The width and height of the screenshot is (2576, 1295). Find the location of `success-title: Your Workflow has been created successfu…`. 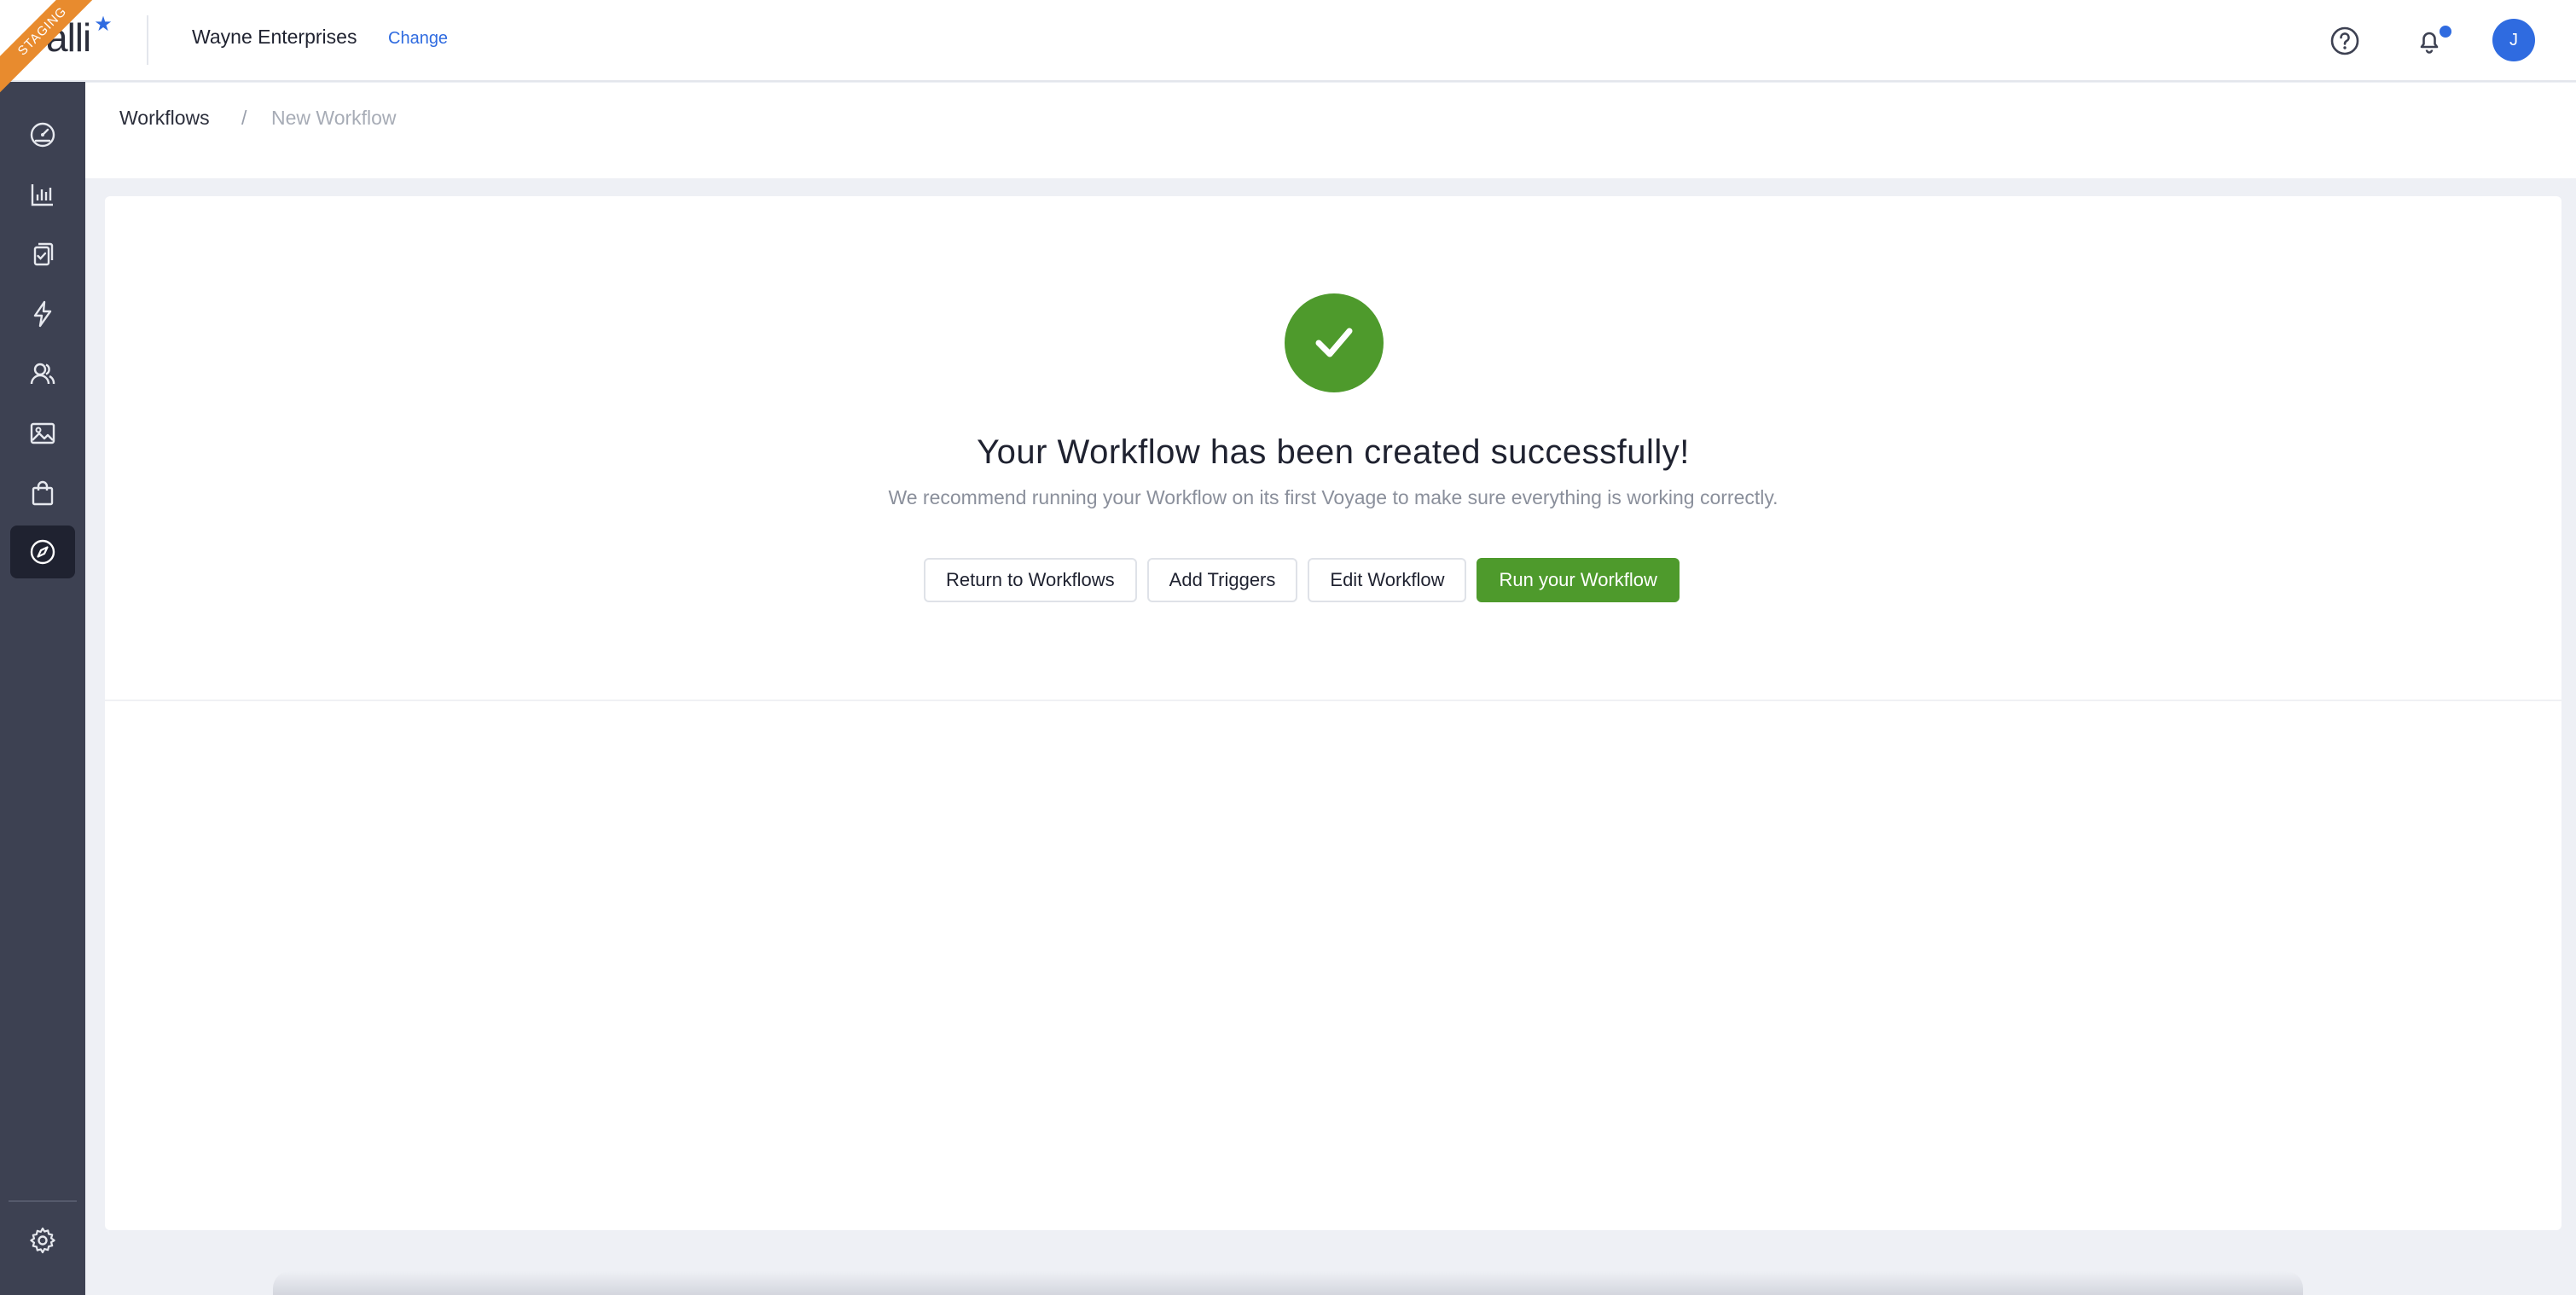

success-title: Your Workflow has been created successfu… is located at coordinates (1333, 452).